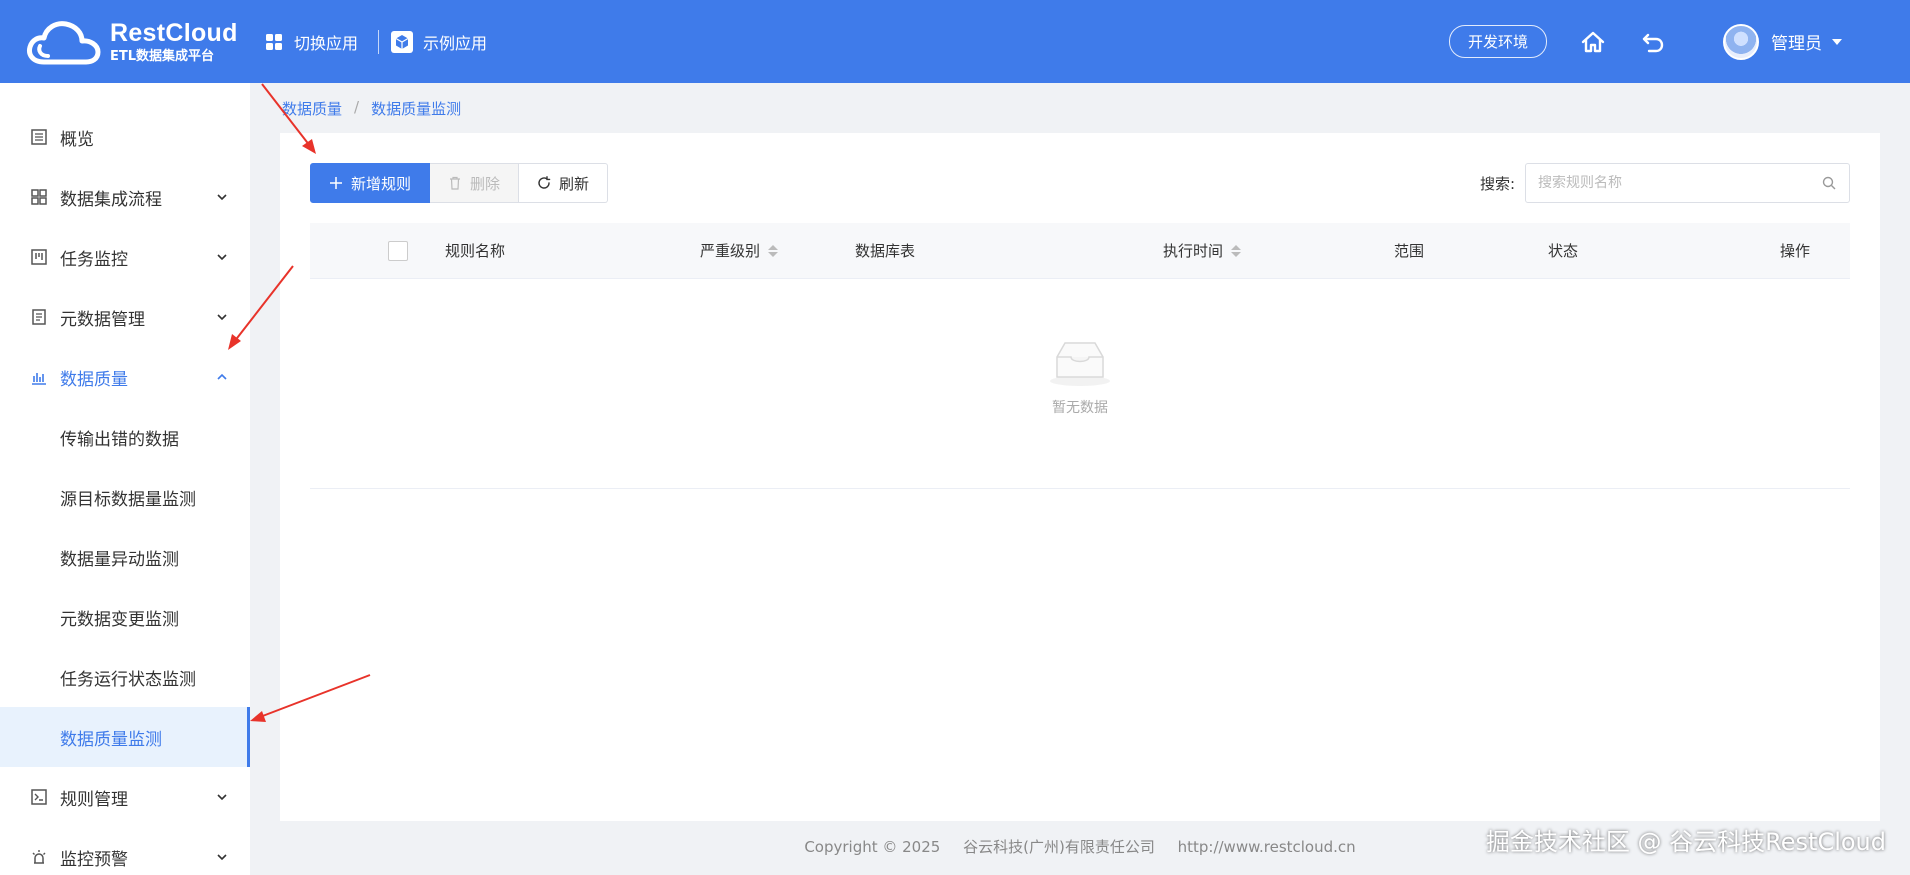  I want to click on add-rule-button: 新增规则, so click(370, 183).